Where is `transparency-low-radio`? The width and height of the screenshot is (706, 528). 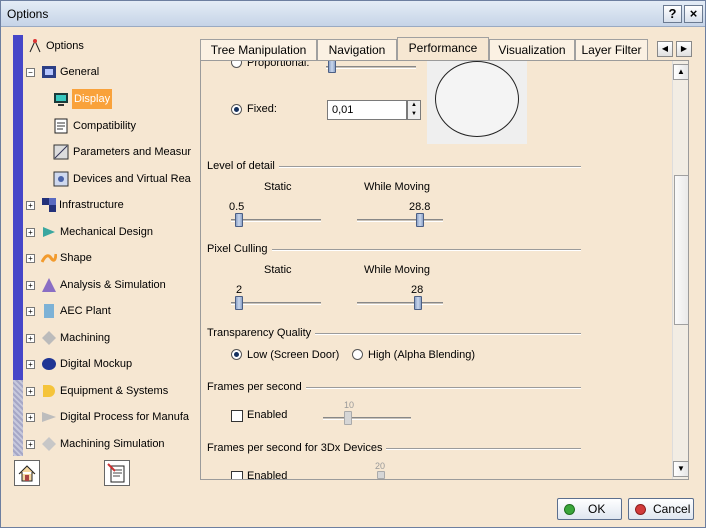
transparency-low-radio is located at coordinates (236, 354).